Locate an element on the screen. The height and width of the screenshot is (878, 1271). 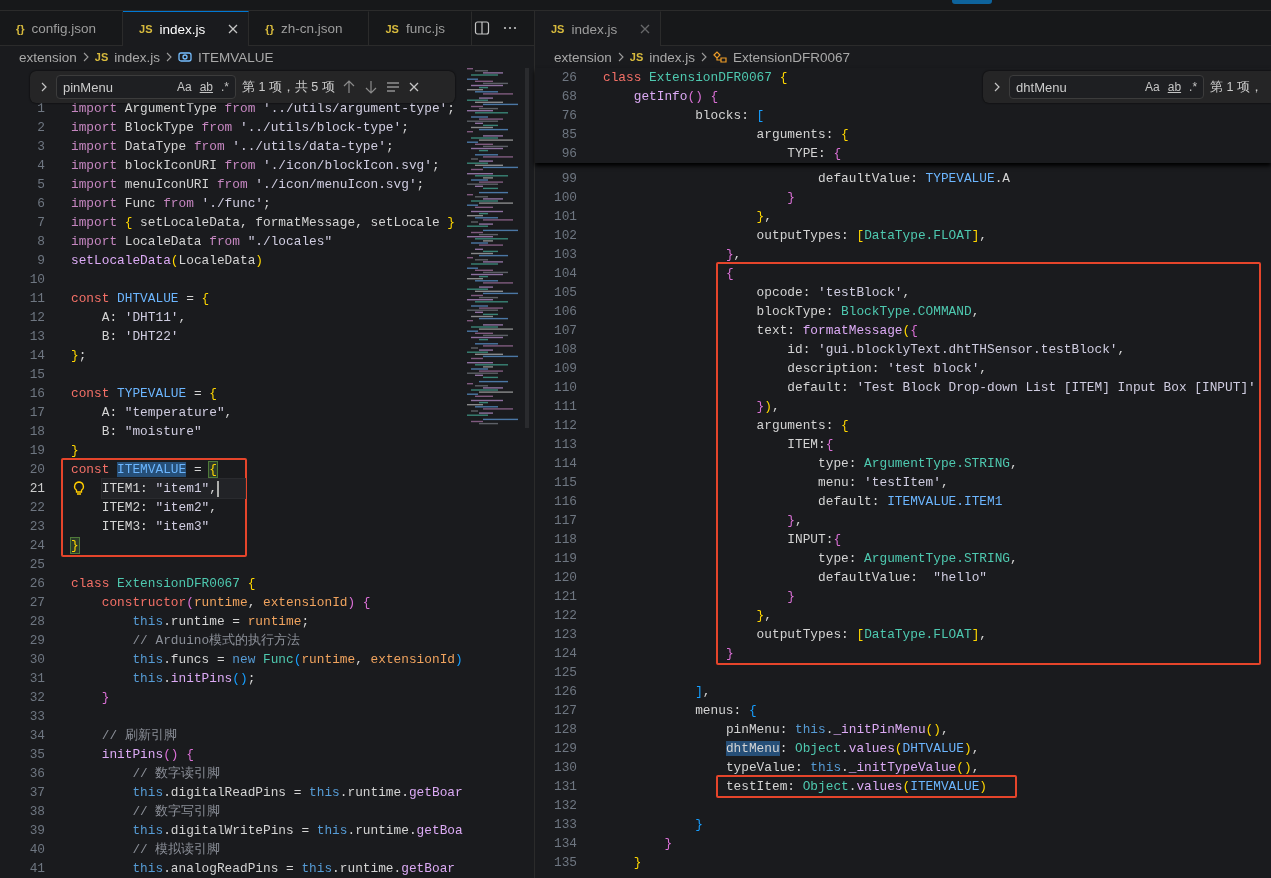
line-number: 7 is located at coordinates (40, 223).